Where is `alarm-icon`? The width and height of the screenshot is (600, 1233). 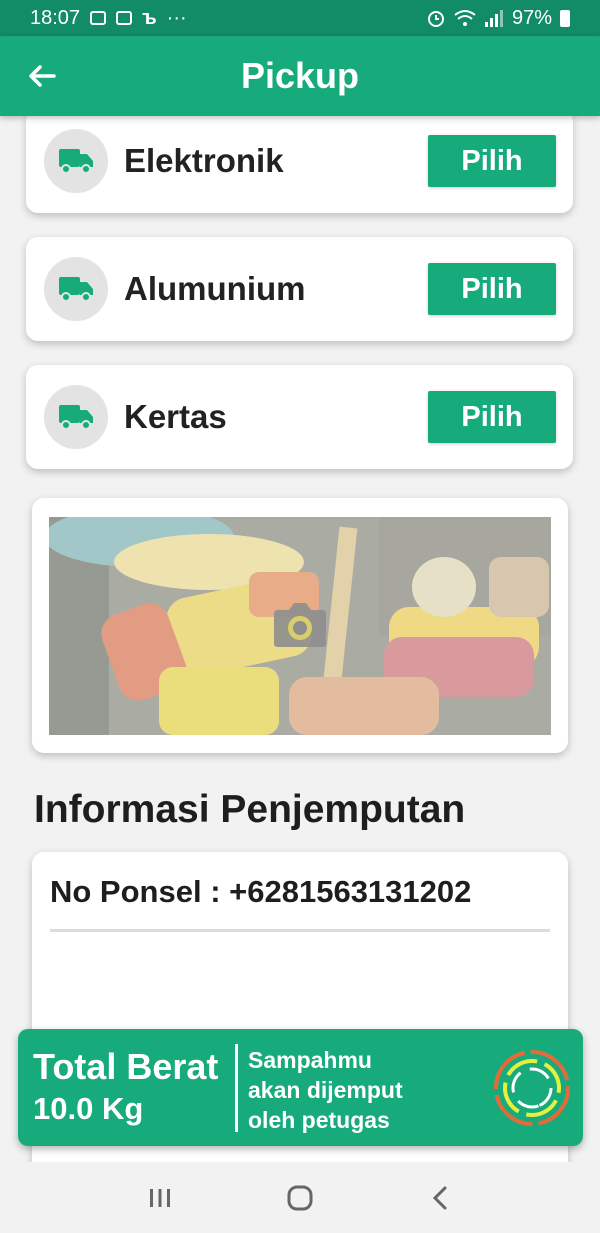
alarm-icon is located at coordinates (435, 19).